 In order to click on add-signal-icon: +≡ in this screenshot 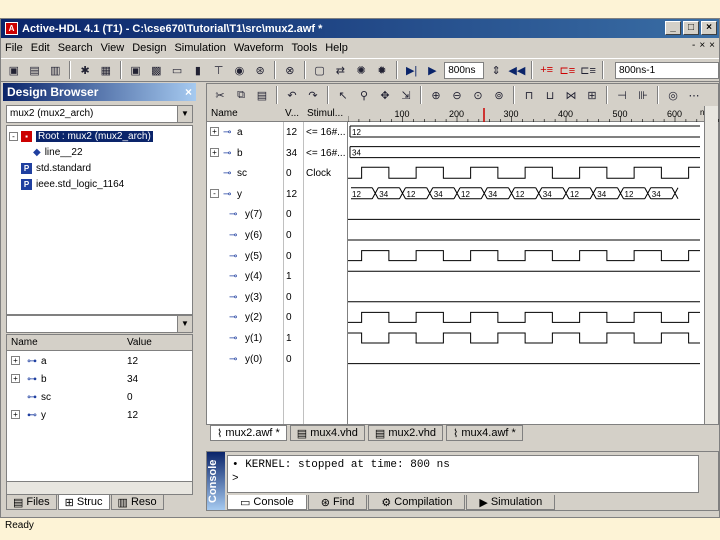, I will do `click(547, 70)`.